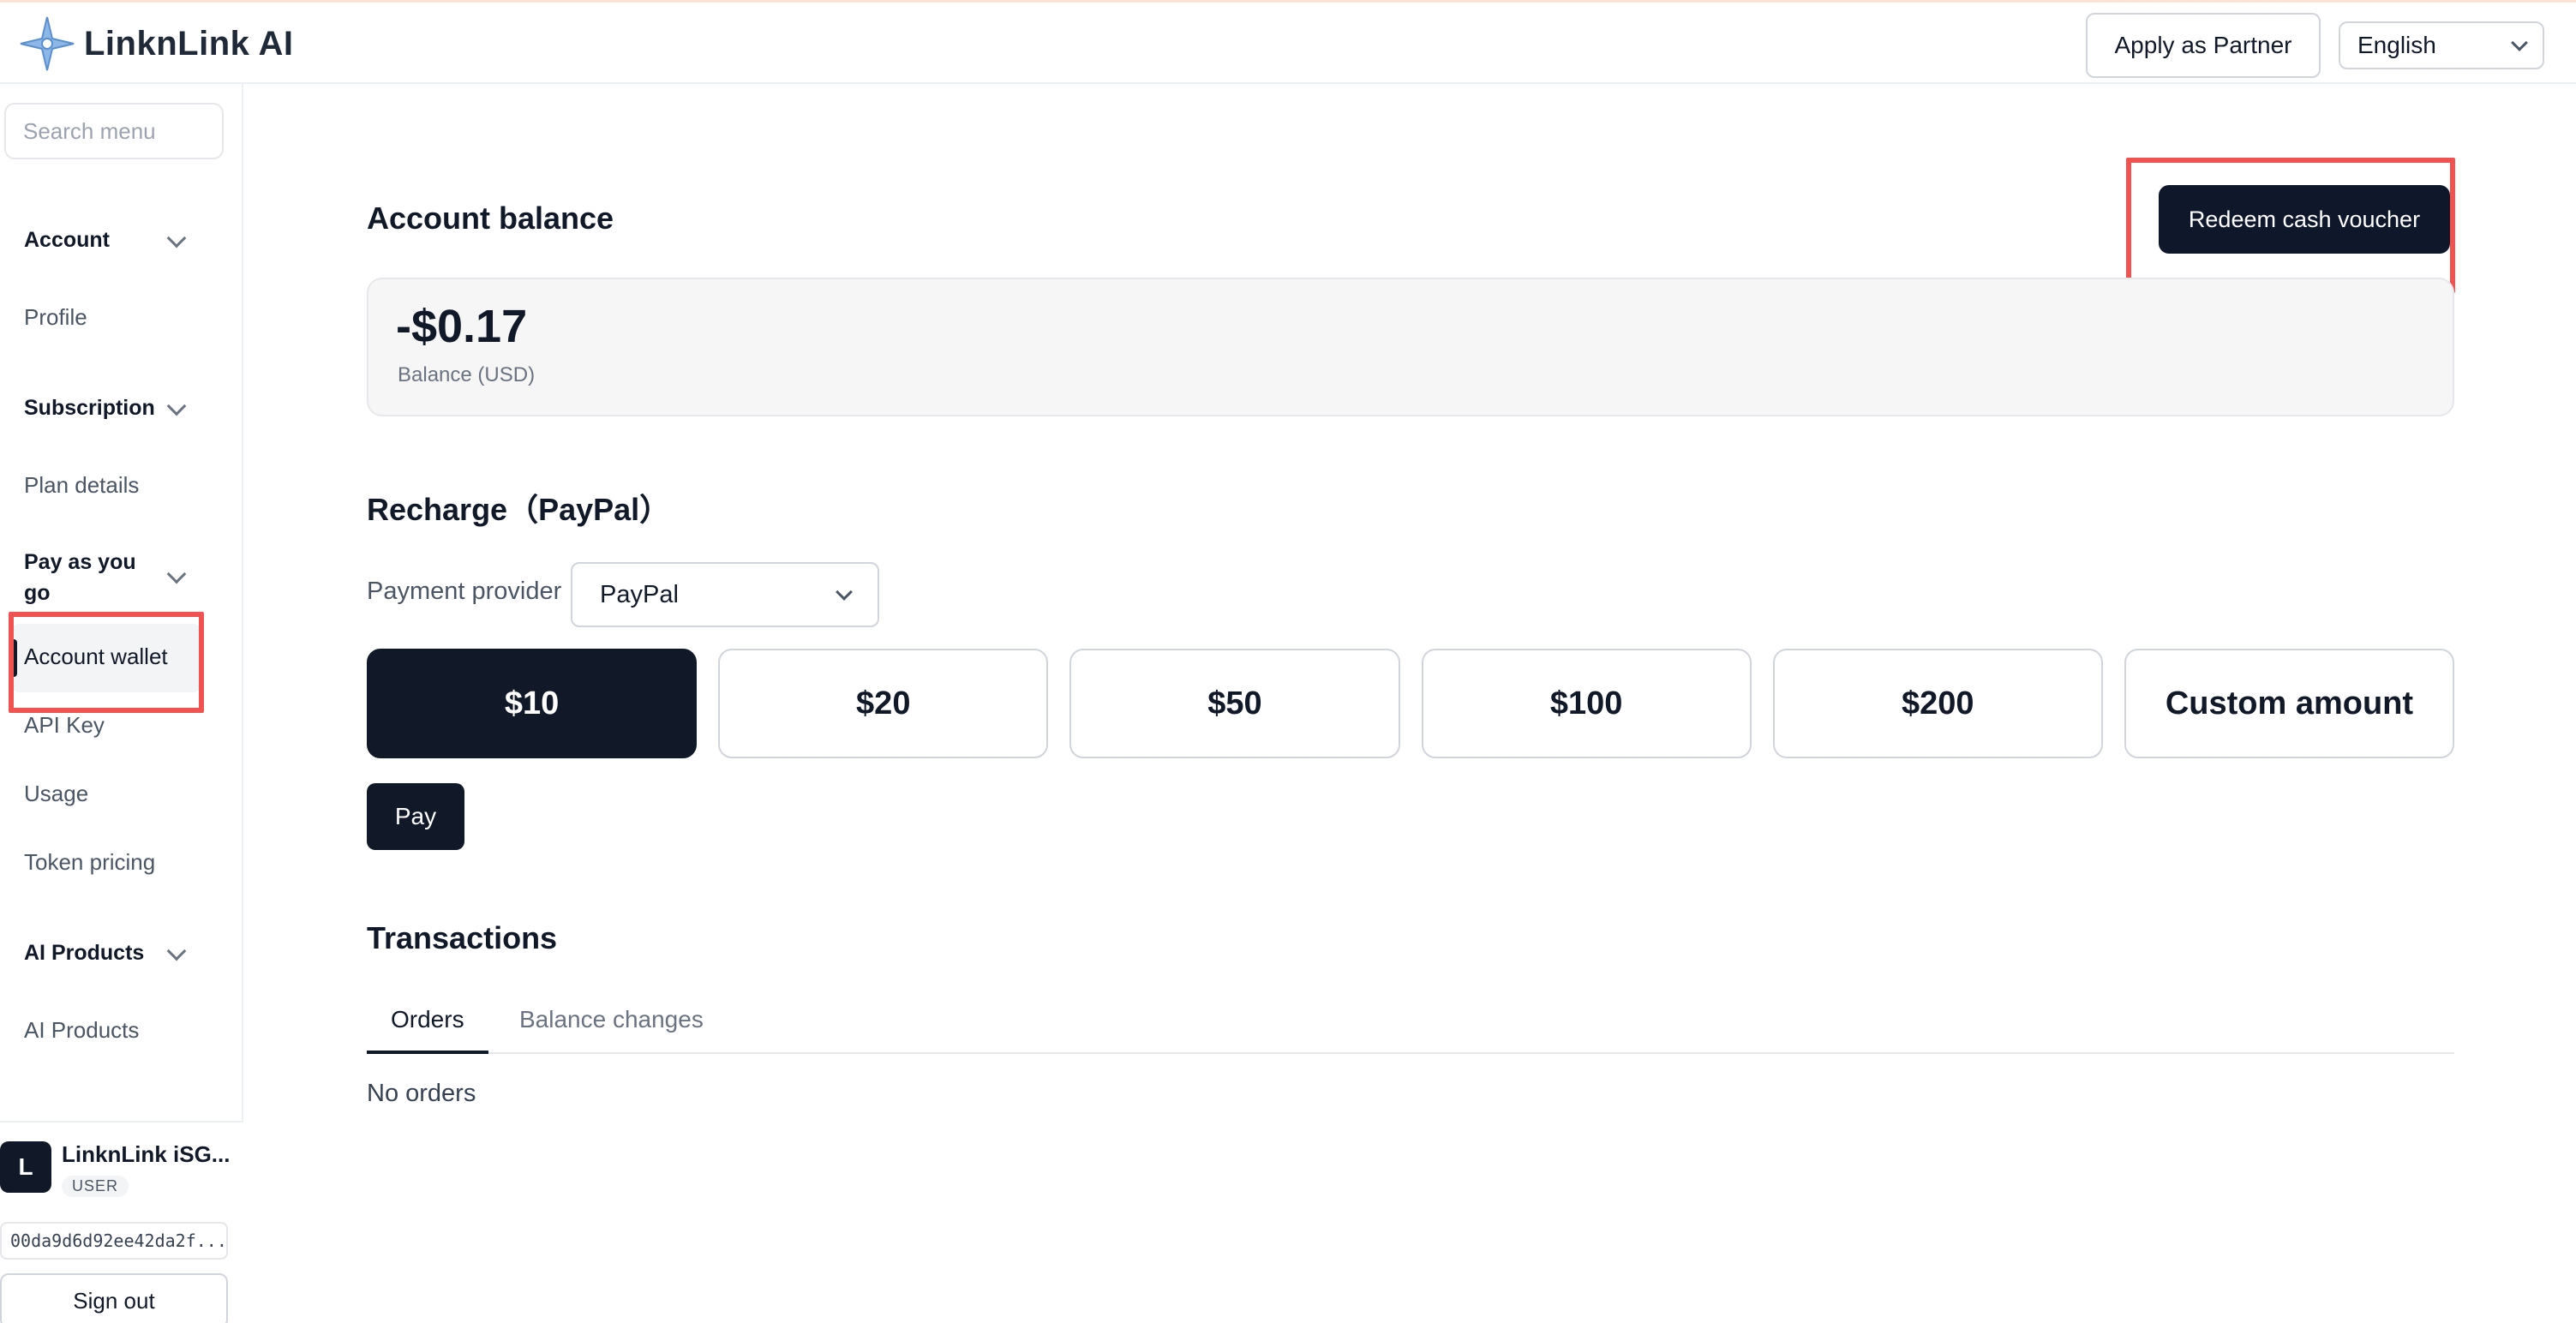 This screenshot has width=2576, height=1323. I want to click on nav-group-account: Account, so click(109, 240).